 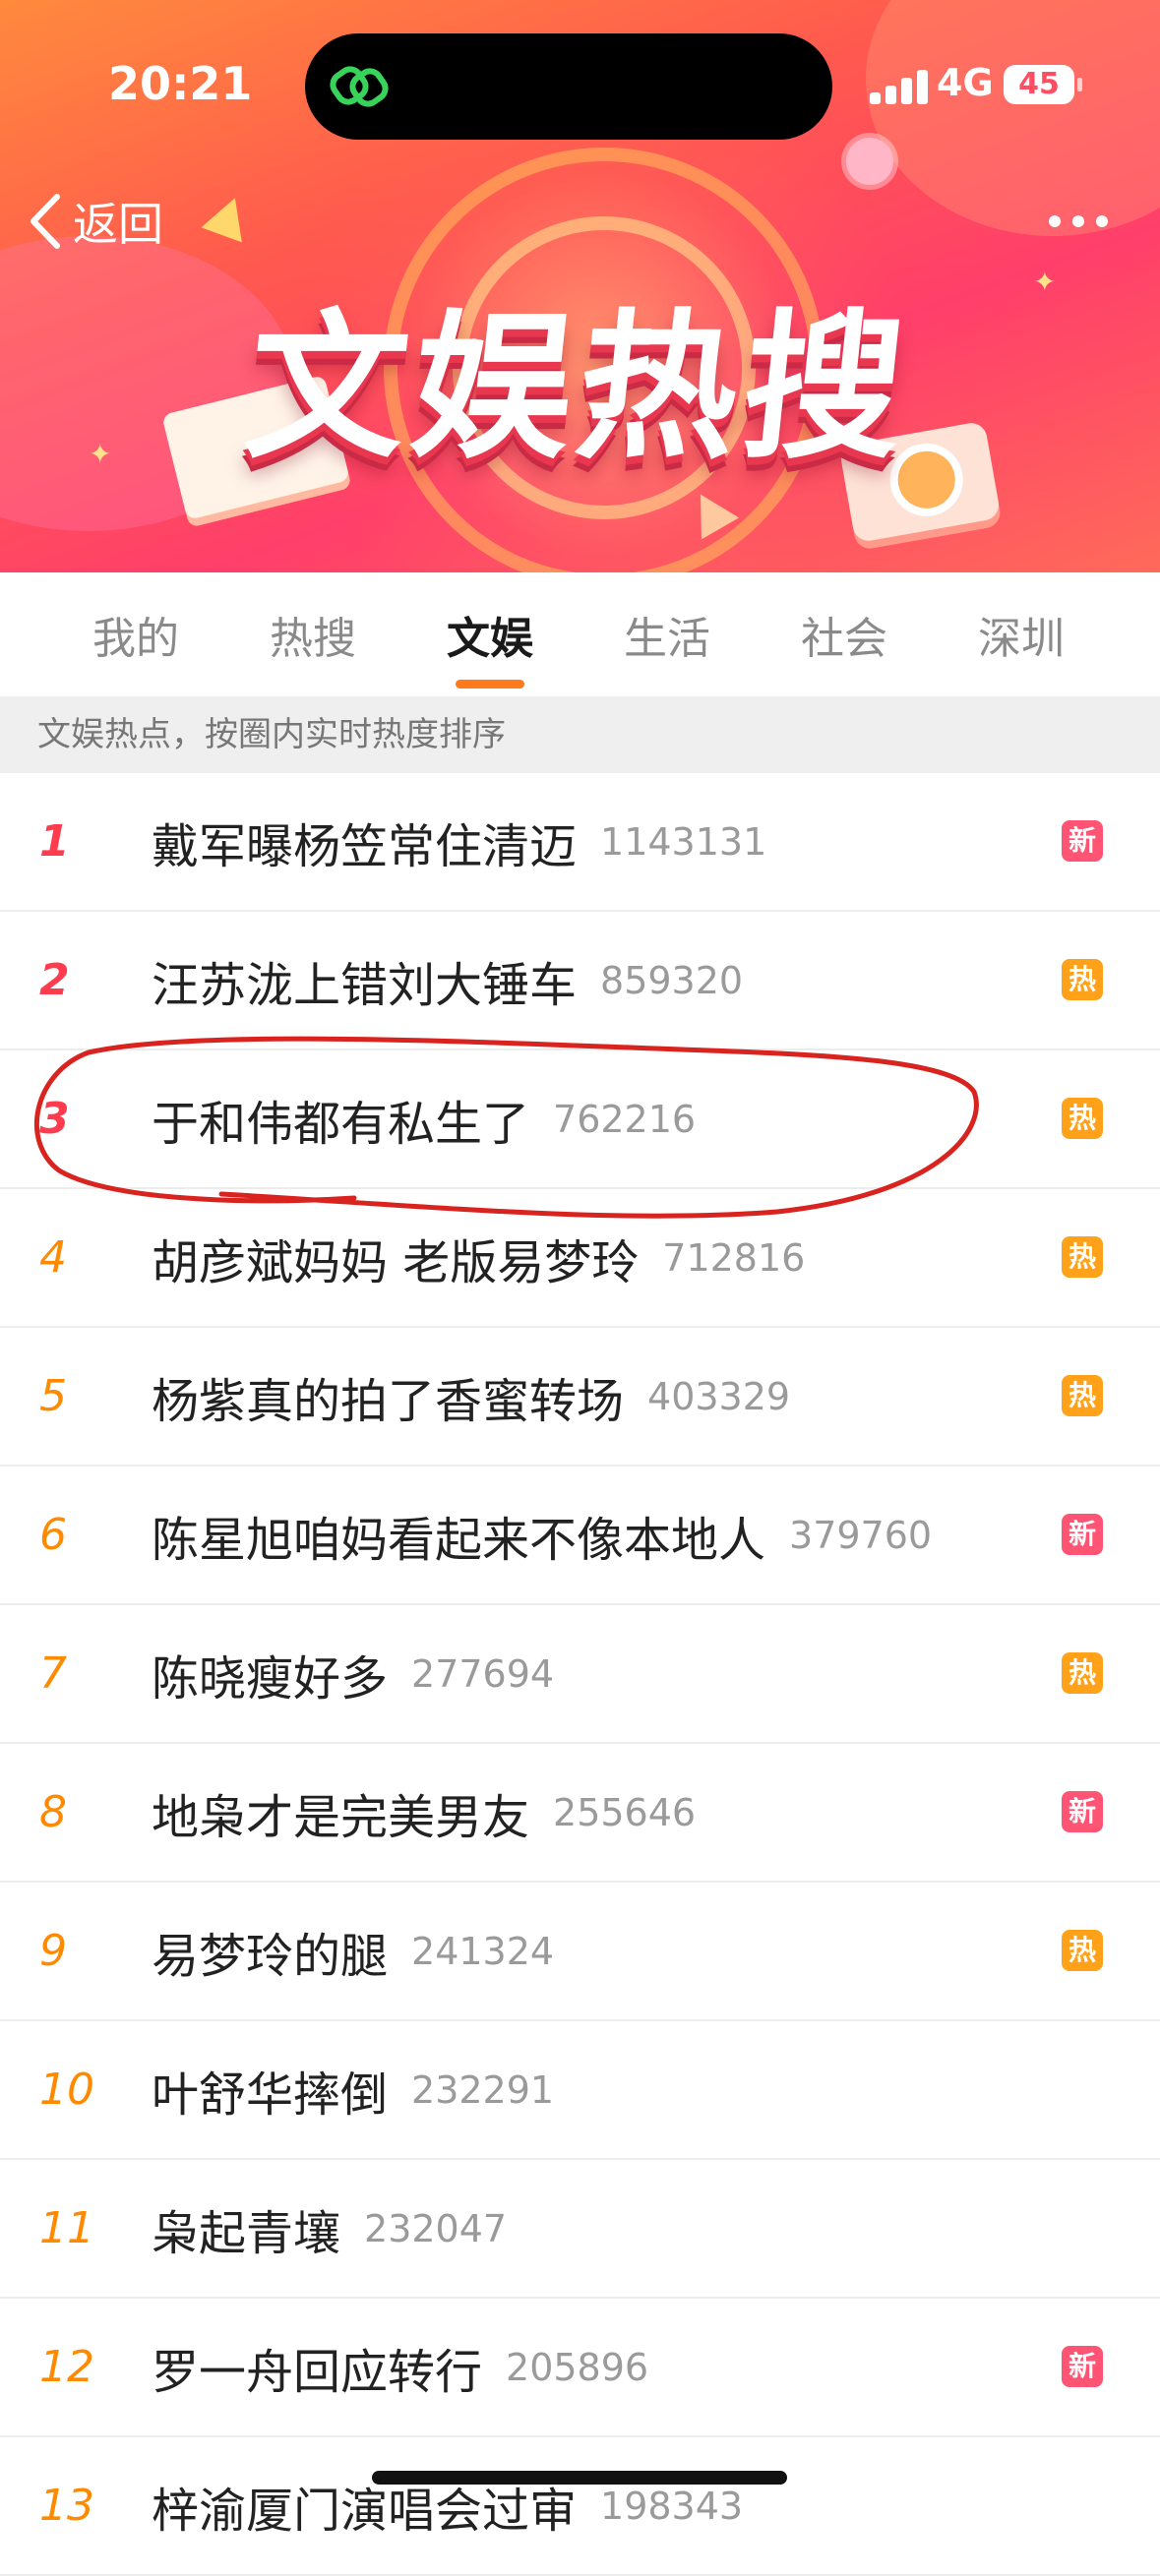 I want to click on list-description: 文娱热点，按圈内实时热度排序, so click(x=580, y=734).